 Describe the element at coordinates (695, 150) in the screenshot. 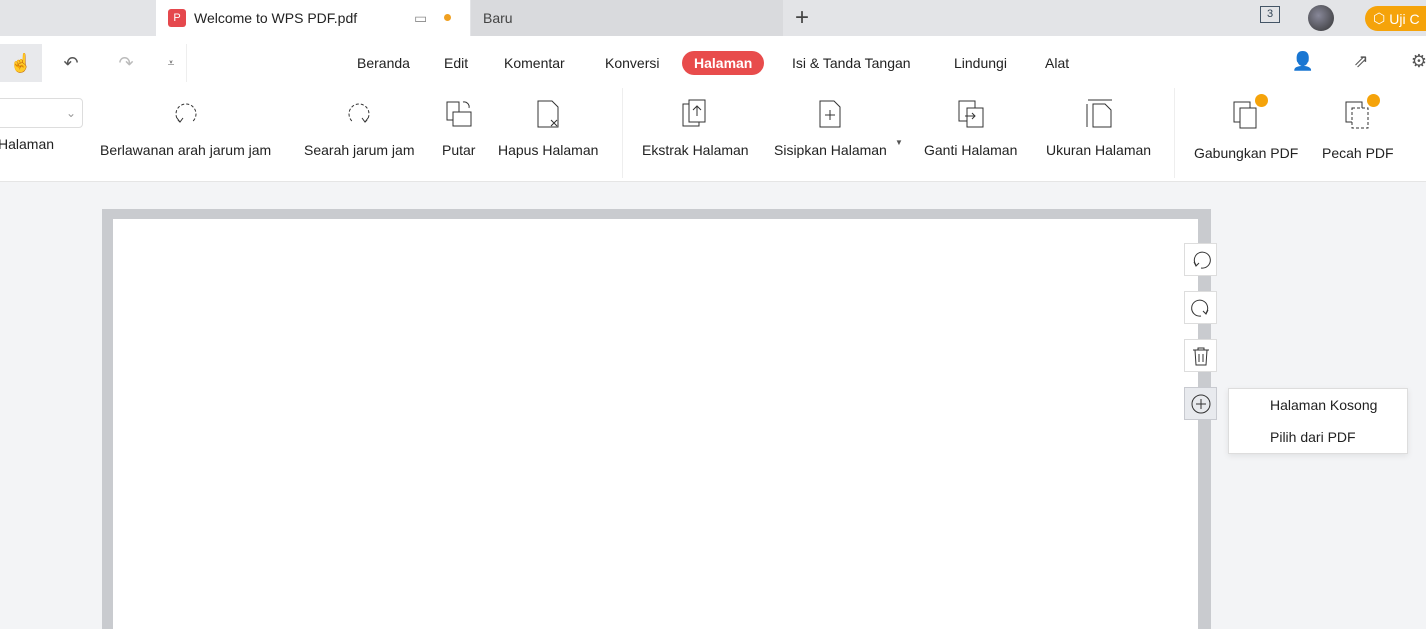

I see `tool-label: Ekstrak Halaman` at that location.